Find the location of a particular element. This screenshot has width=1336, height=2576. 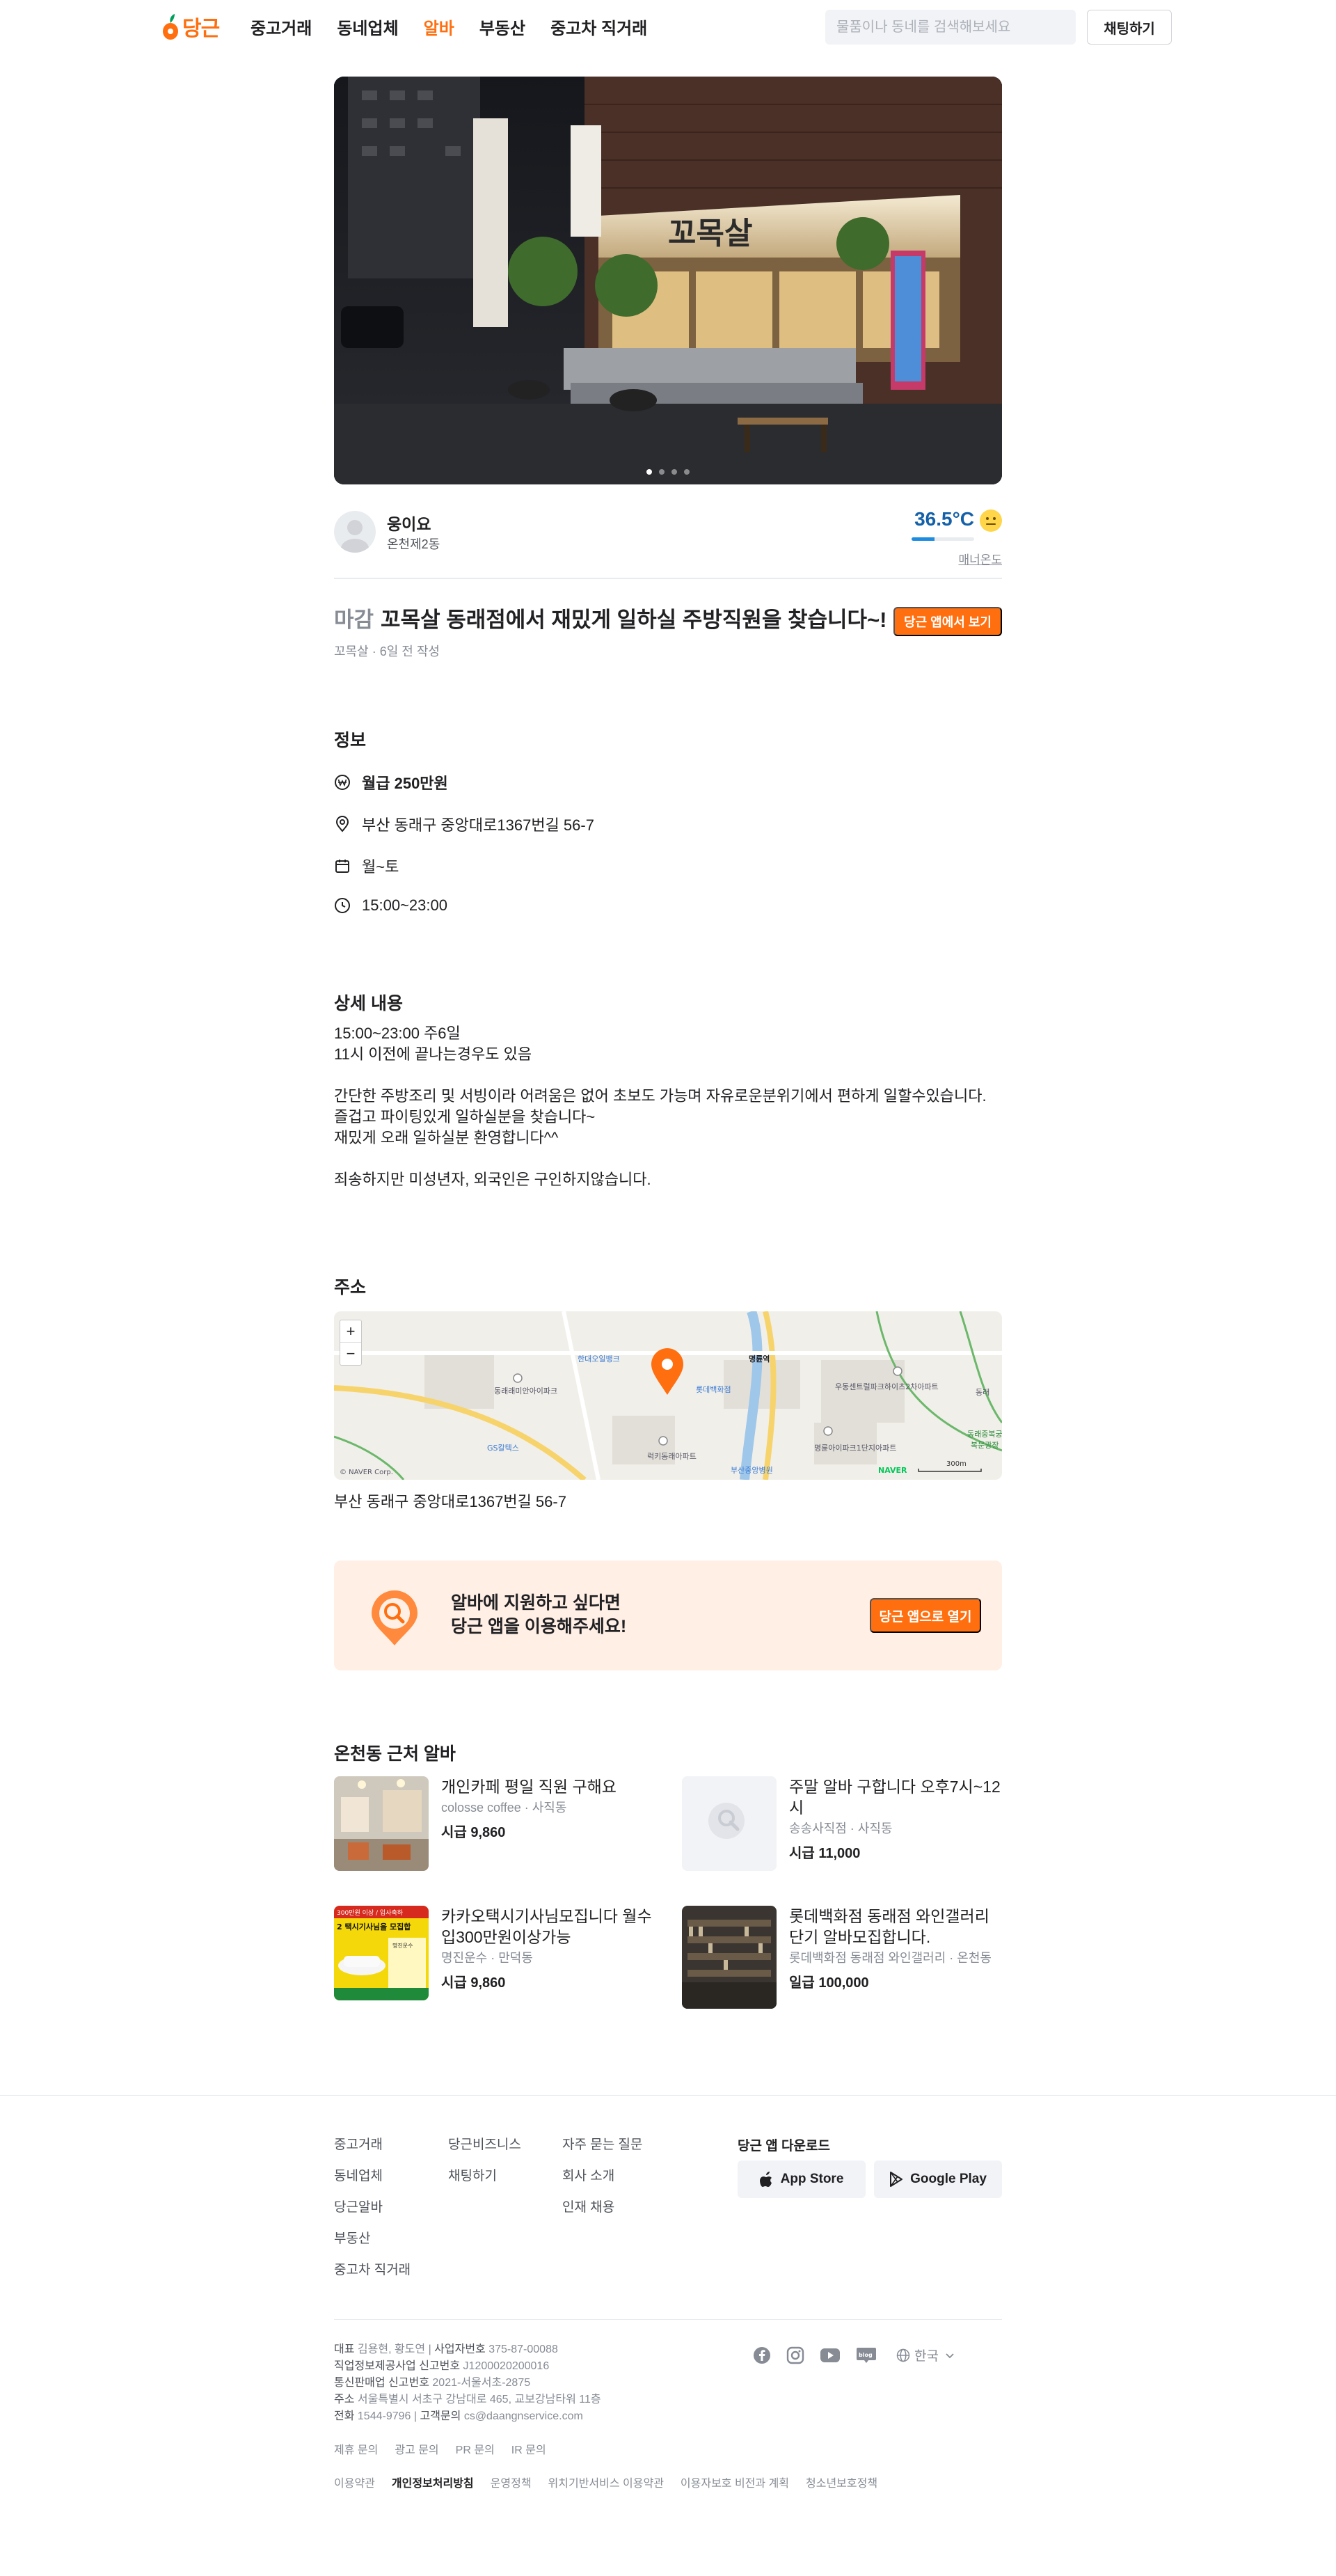

google-play-label: Google Play is located at coordinates (948, 2179).